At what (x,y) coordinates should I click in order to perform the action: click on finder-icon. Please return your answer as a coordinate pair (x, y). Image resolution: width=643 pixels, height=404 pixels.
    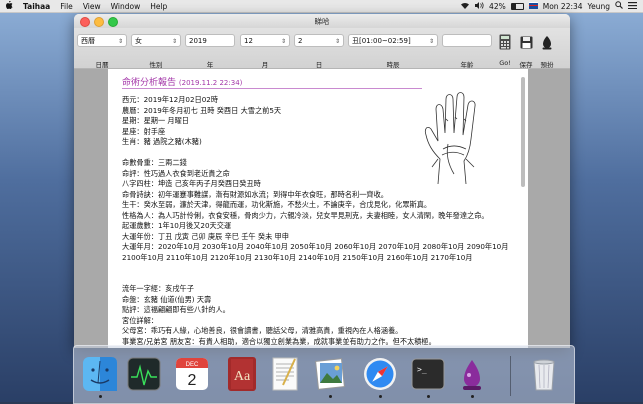
    Looking at the image, I should click on (100, 374).